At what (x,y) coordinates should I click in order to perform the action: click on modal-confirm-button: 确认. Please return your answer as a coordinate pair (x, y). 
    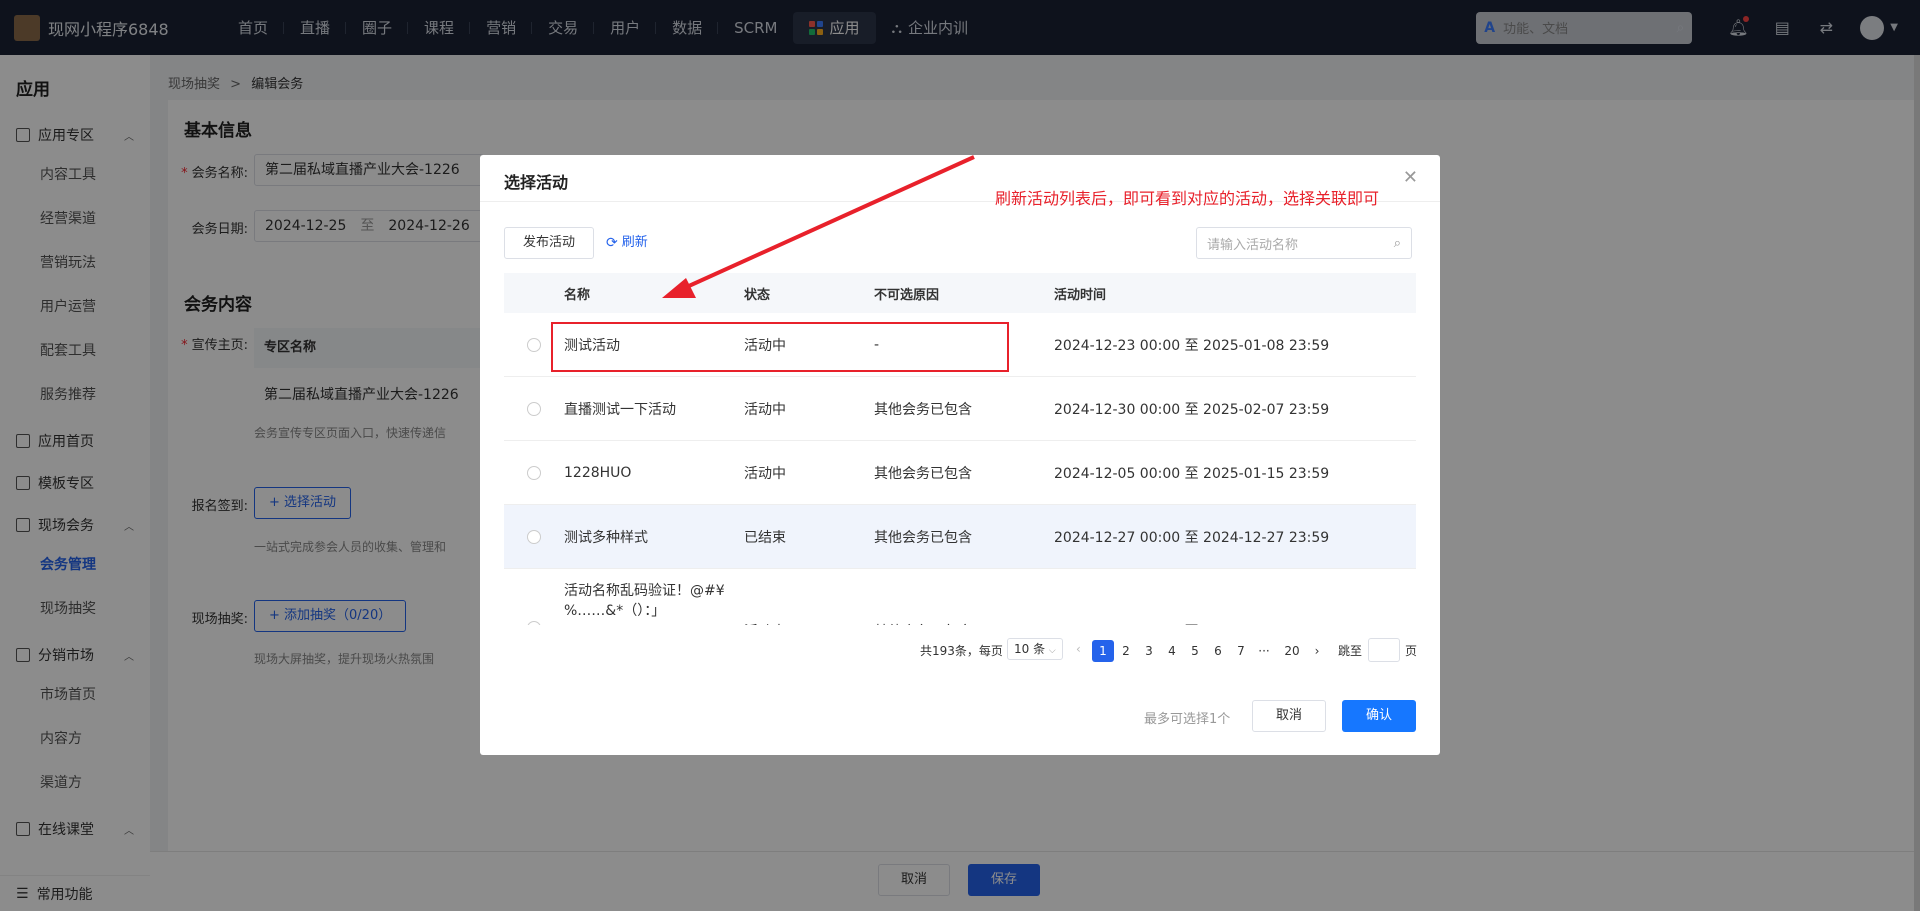
    Looking at the image, I should click on (1379, 716).